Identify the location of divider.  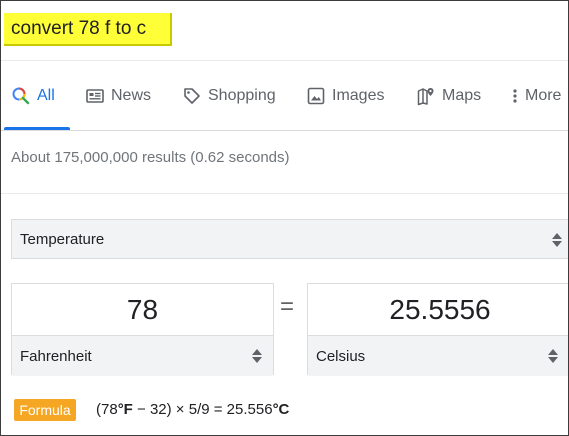
(284, 193).